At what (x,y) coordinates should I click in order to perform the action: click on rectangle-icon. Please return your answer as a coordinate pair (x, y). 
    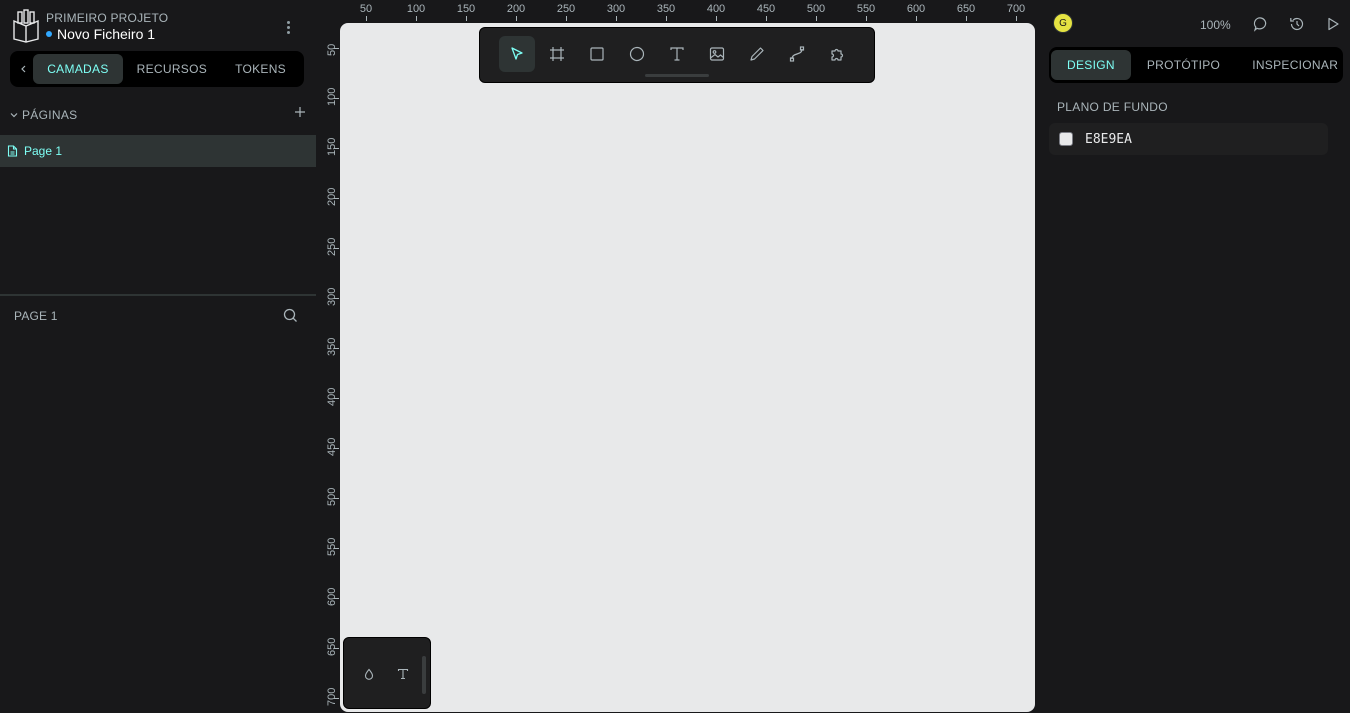
    Looking at the image, I should click on (597, 54).